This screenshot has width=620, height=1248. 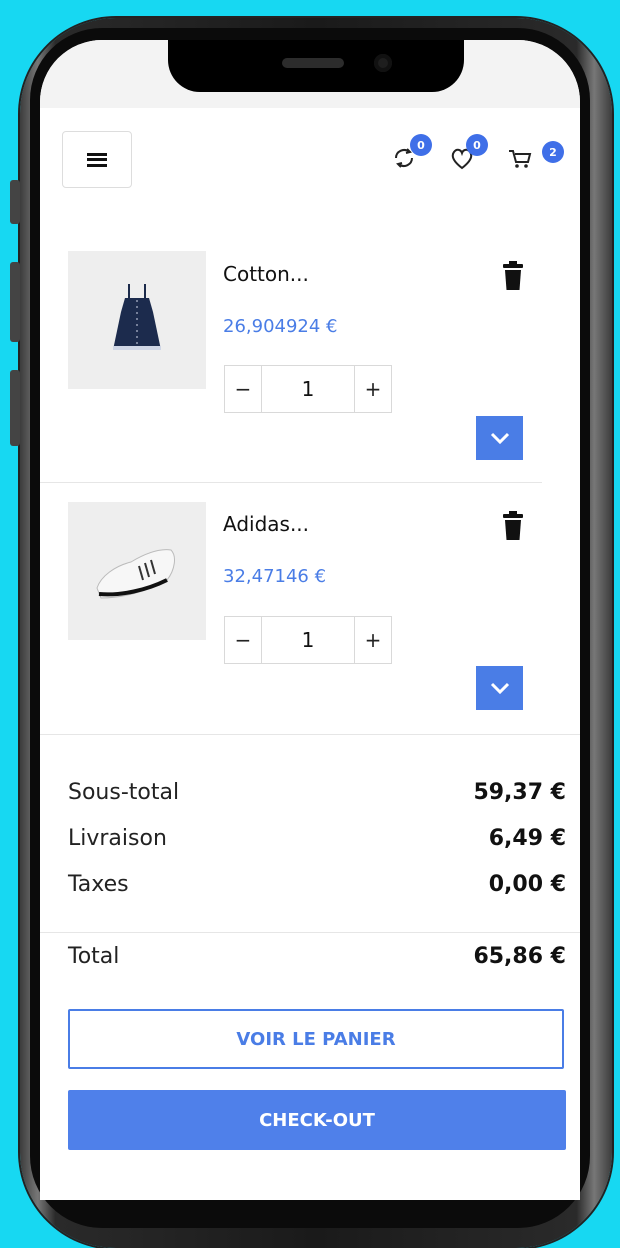 I want to click on product-price: 32,47146 €, so click(x=275, y=576).